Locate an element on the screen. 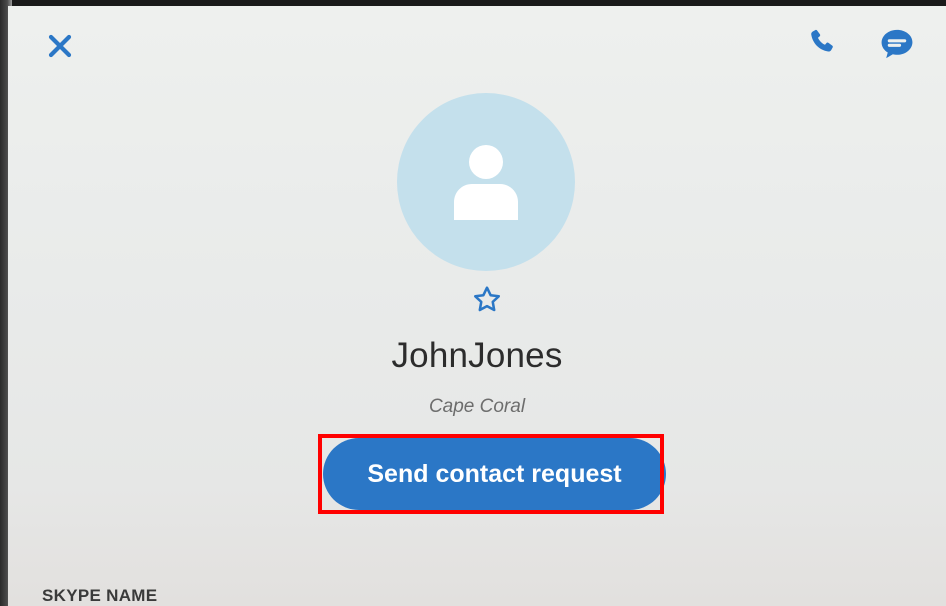  favorite-button is located at coordinates (487, 300).